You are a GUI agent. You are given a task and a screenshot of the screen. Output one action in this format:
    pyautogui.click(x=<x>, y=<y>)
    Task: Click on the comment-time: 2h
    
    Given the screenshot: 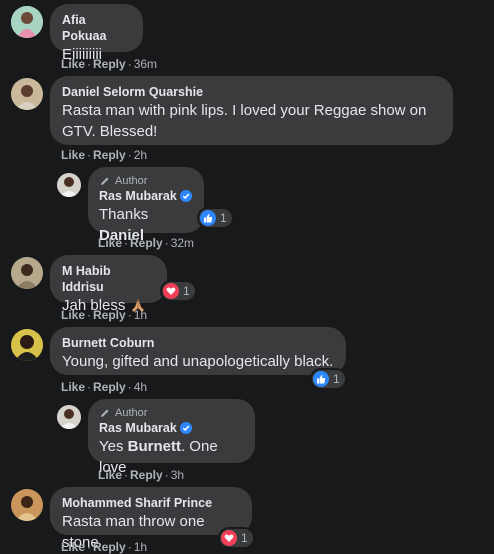 What is the action you would take?
    pyautogui.click(x=140, y=155)
    